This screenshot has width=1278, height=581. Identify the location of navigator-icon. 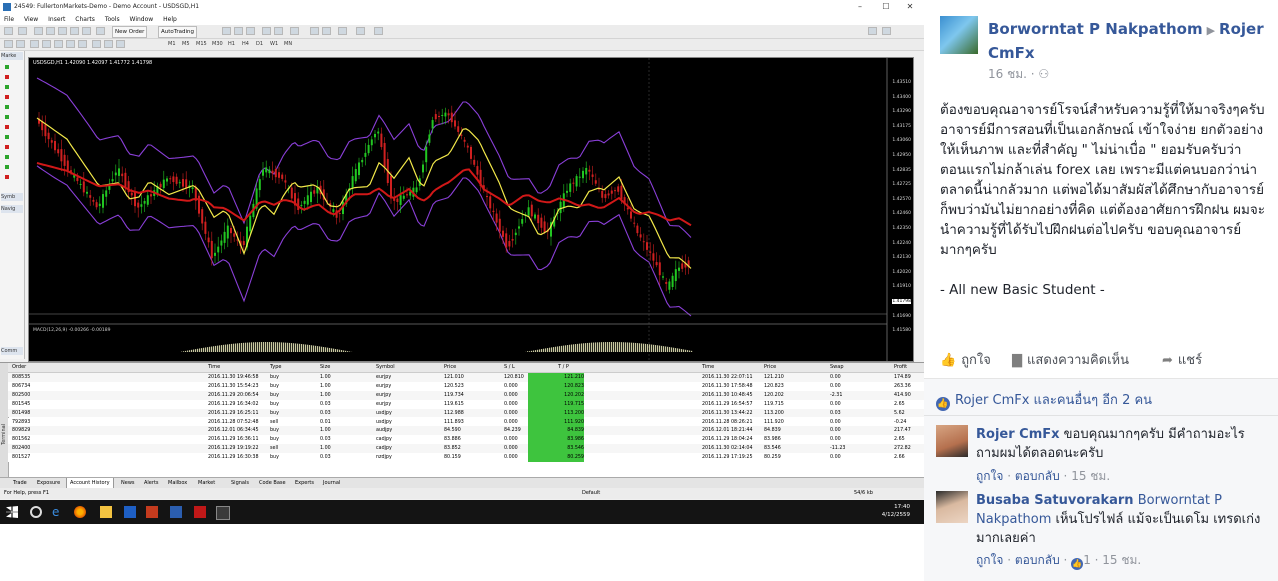
(62, 31).